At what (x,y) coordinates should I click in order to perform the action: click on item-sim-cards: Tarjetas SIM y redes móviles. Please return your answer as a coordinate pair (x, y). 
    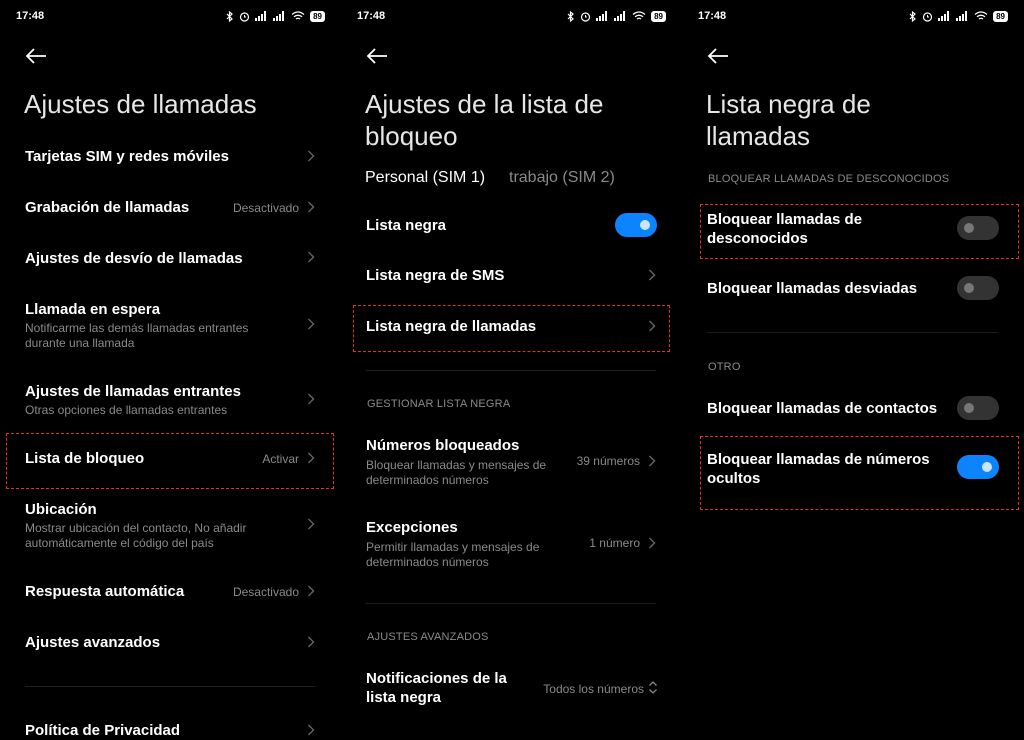
    Looking at the image, I should click on (170, 157).